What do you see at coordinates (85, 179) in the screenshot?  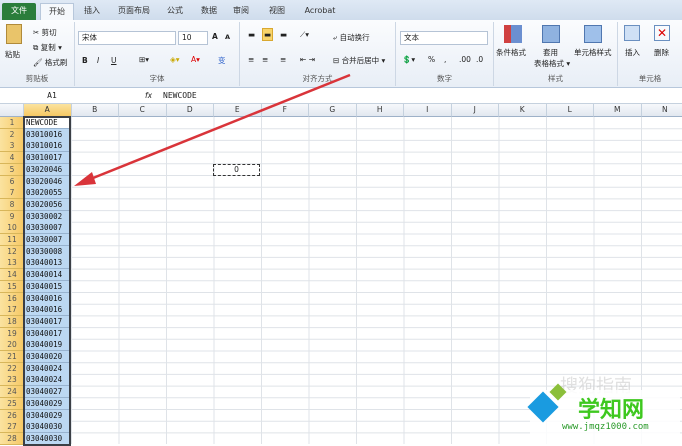 I see `arrow-head` at bounding box center [85, 179].